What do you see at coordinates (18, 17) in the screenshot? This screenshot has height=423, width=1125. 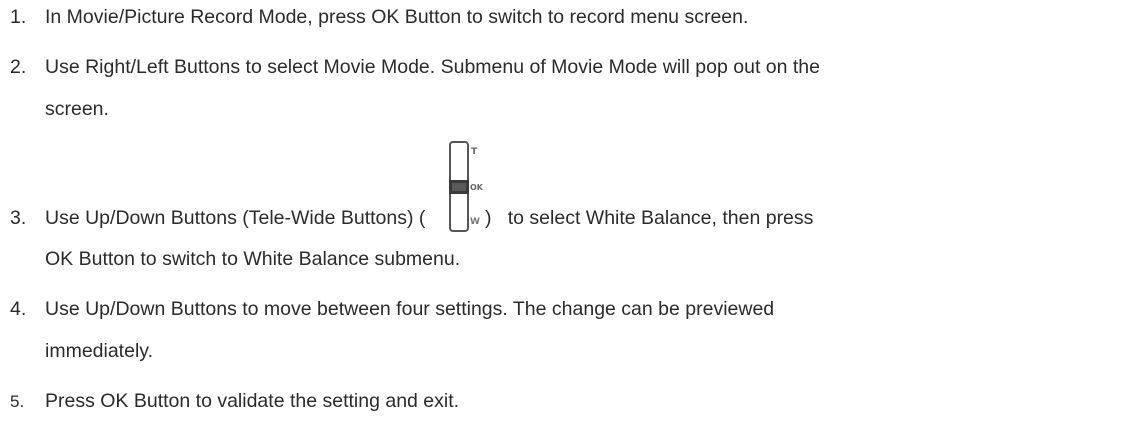 I see `step-number: 1.` at bounding box center [18, 17].